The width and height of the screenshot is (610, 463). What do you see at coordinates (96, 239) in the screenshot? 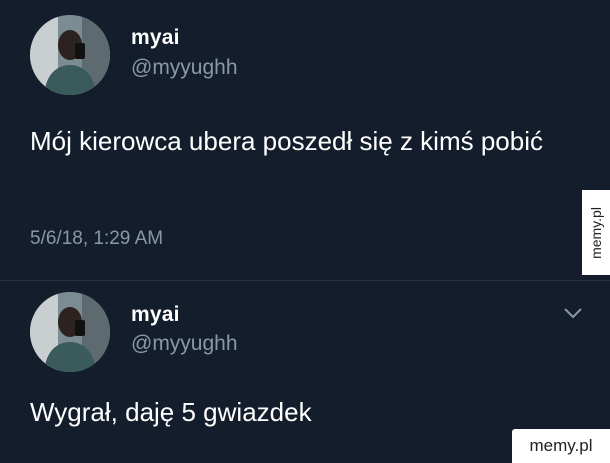
I see `tweet-timestamp: 5/6/18, 1:29 AM` at bounding box center [96, 239].